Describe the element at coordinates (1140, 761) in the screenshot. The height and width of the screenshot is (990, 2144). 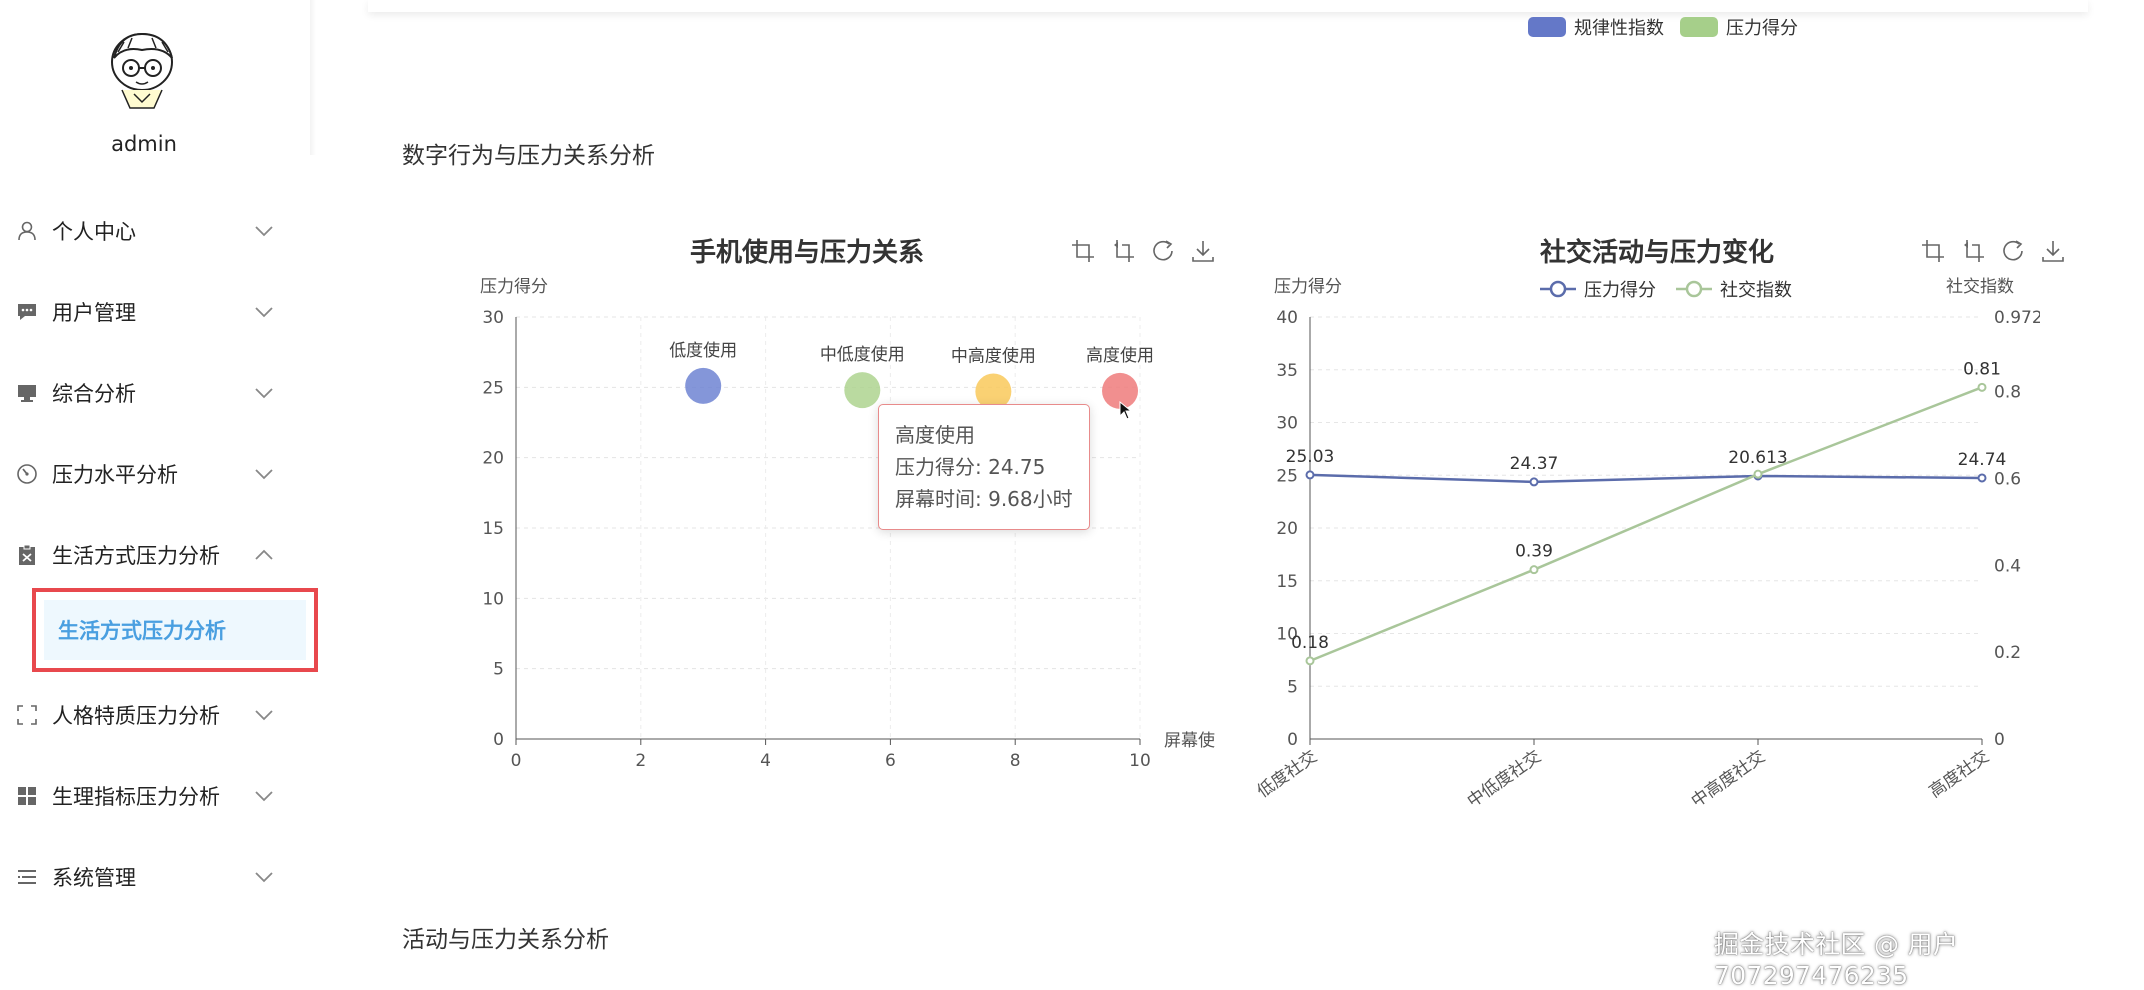
I see `x-tick-label: 10` at that location.